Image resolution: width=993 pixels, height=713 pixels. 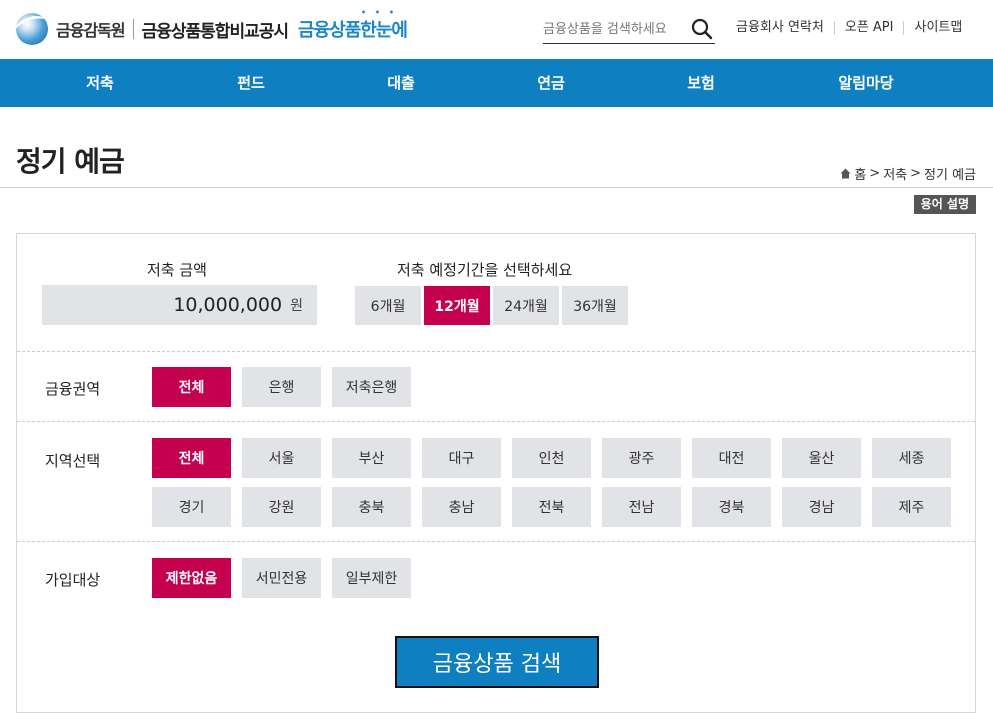 What do you see at coordinates (191, 458) in the screenshot?
I see `region-all-button: 전체` at bounding box center [191, 458].